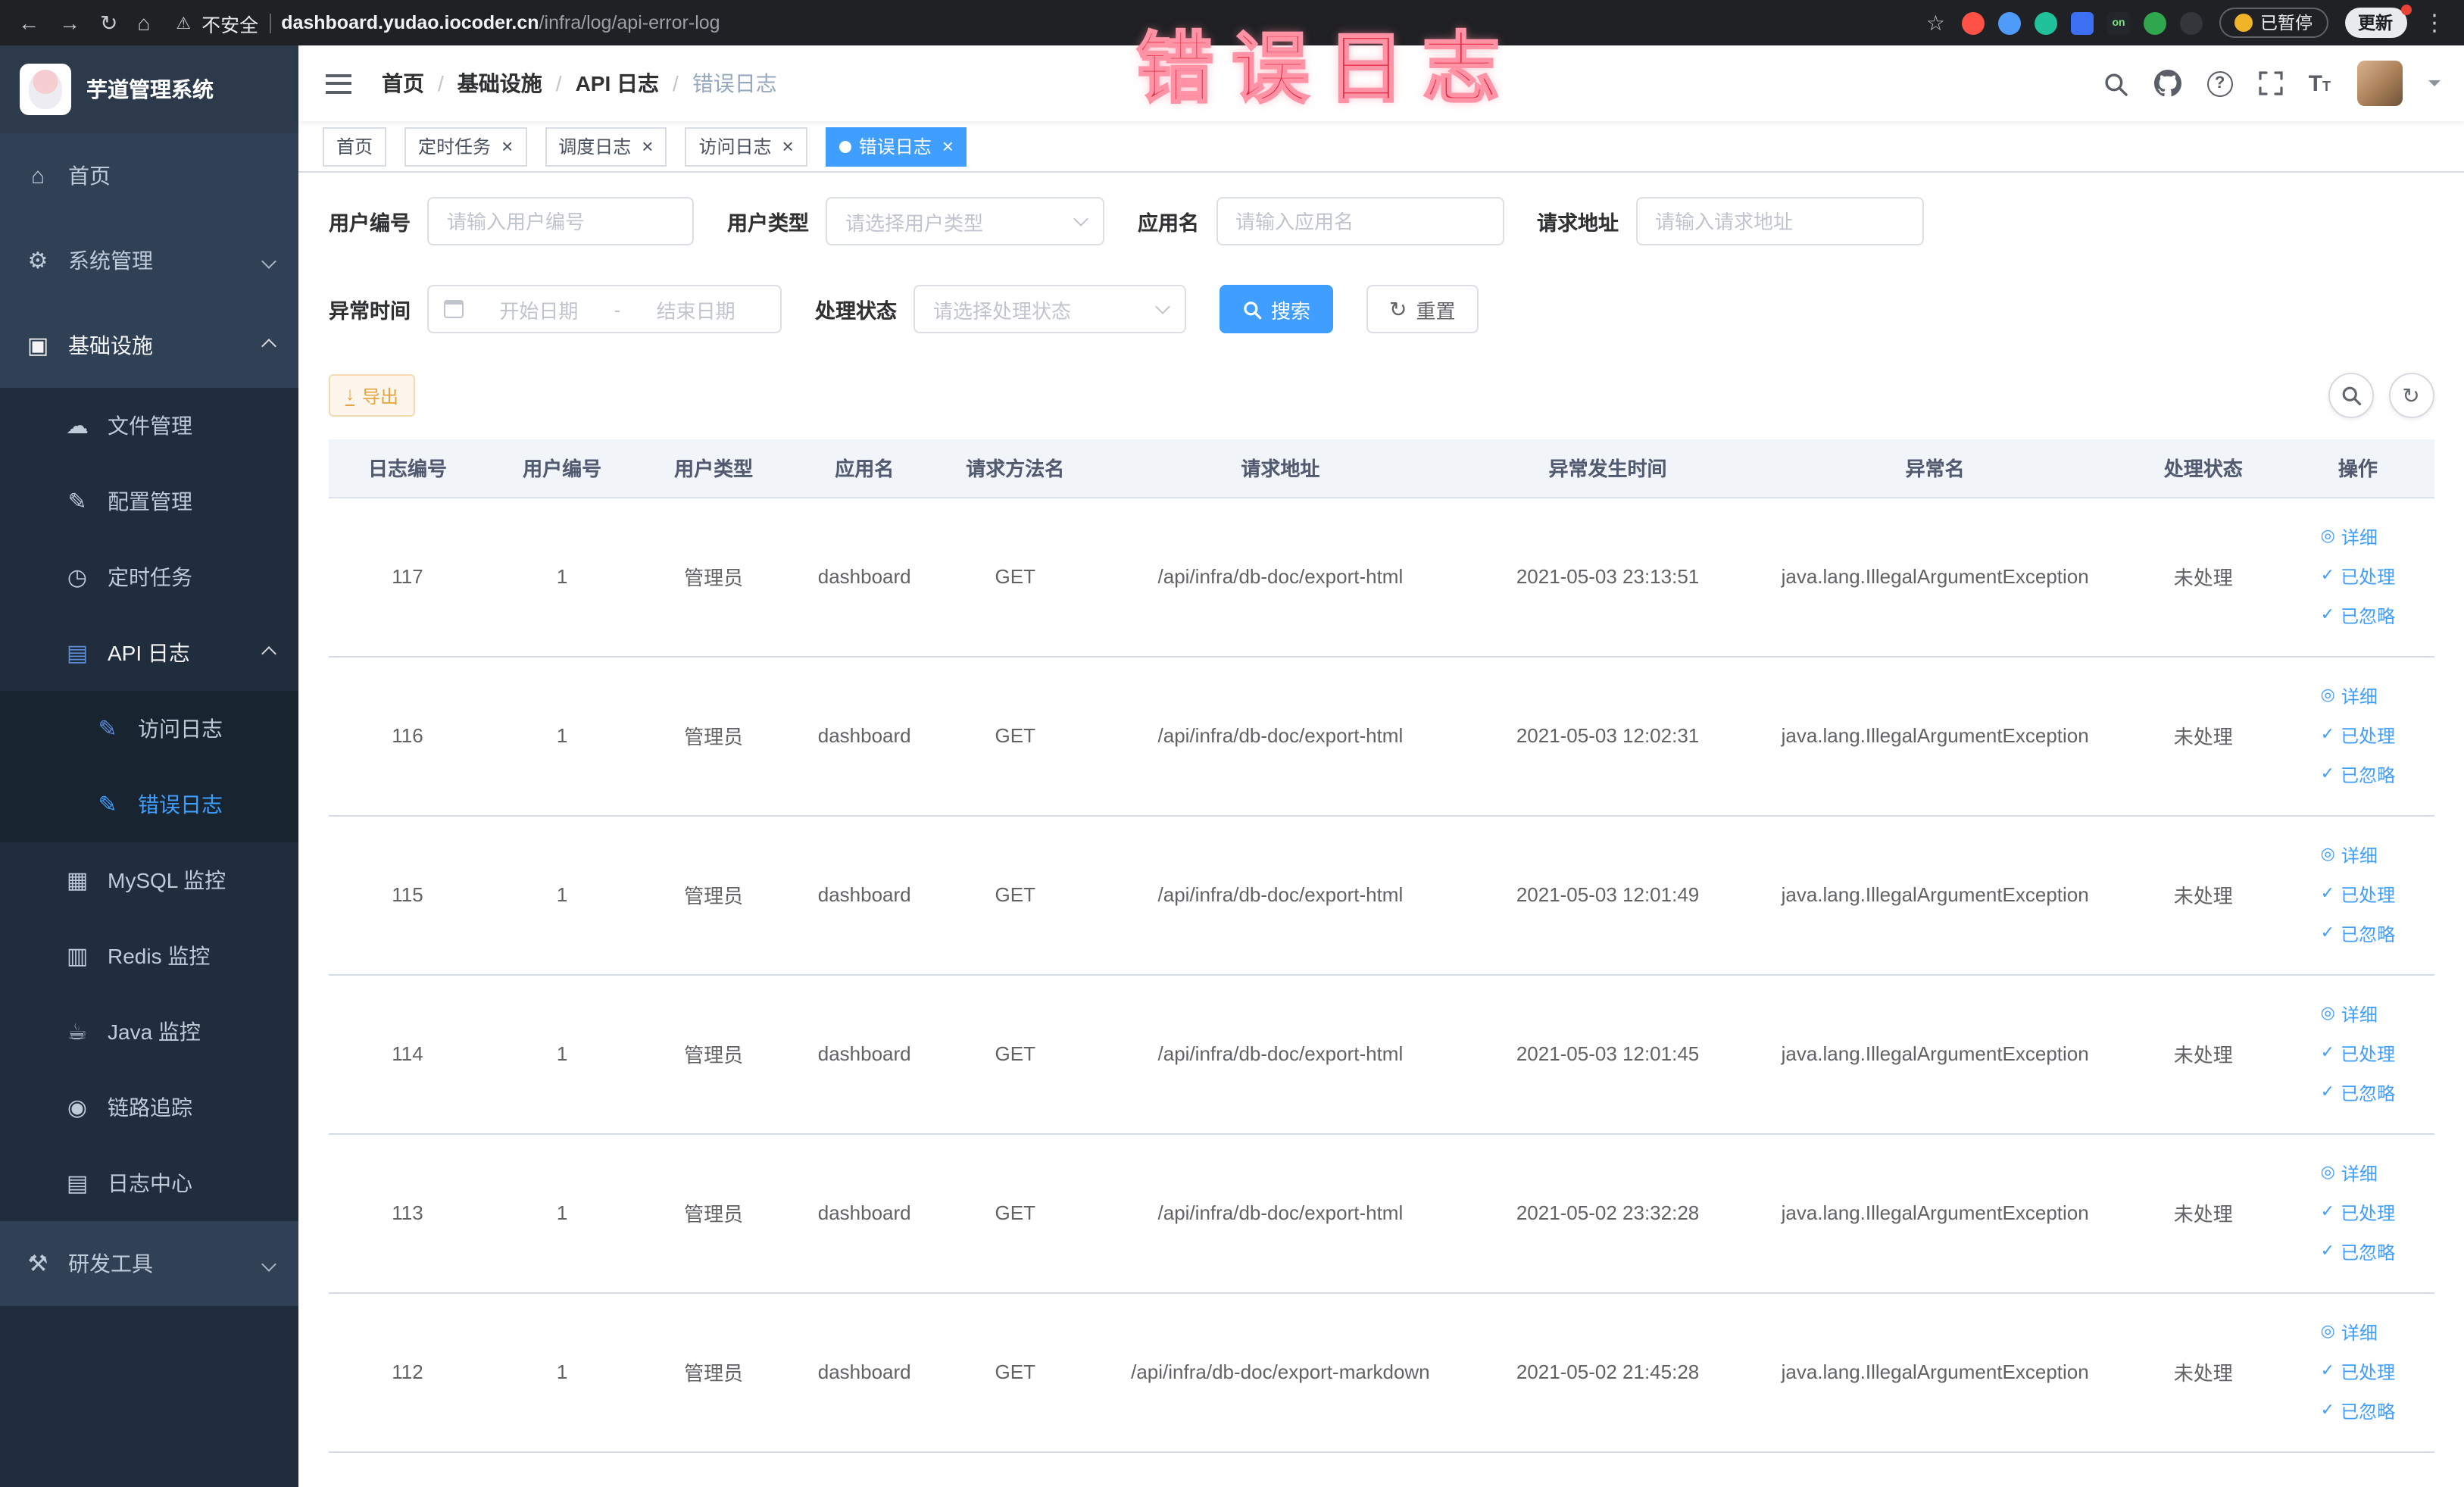 Image resolution: width=2464 pixels, height=1487 pixels. I want to click on request-url-input, so click(1779, 221).